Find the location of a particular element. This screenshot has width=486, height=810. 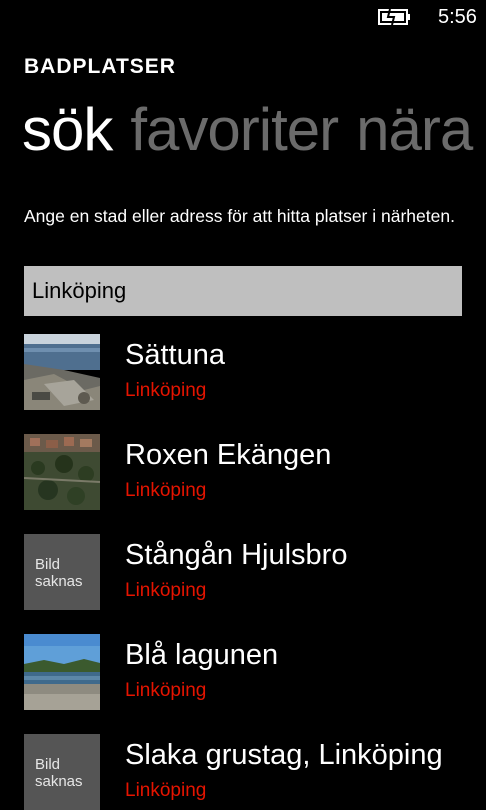

tab-nara: nära is located at coordinates (414, 130).